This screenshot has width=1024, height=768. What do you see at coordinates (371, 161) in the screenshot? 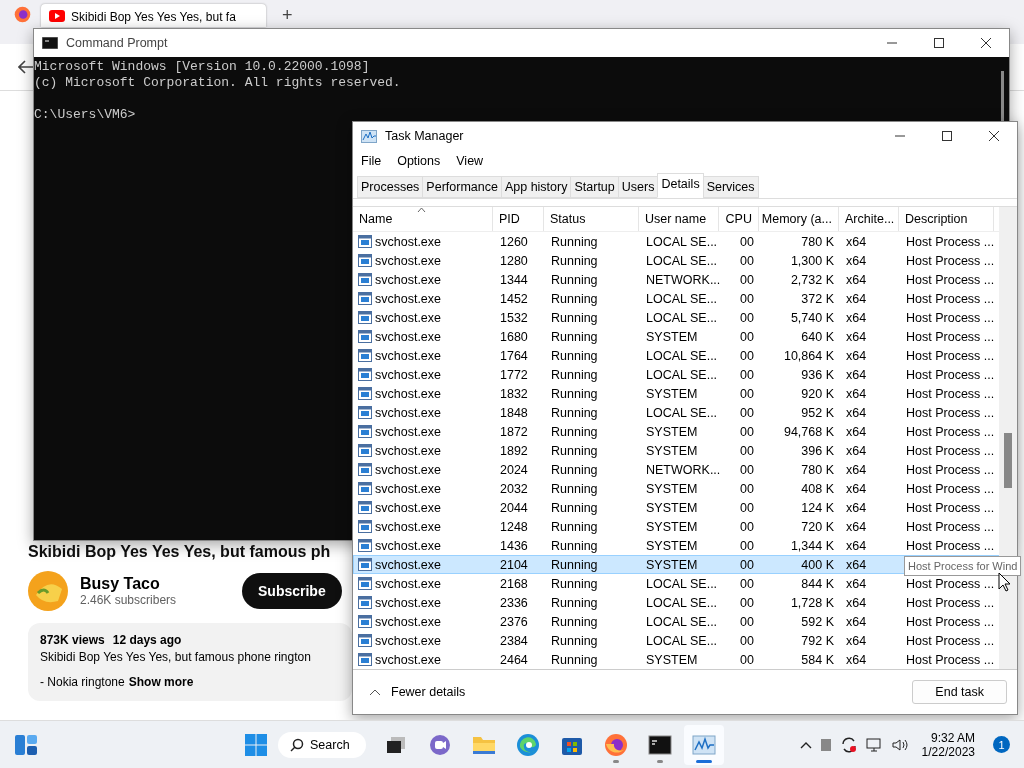
I see `menu-item: File` at bounding box center [371, 161].